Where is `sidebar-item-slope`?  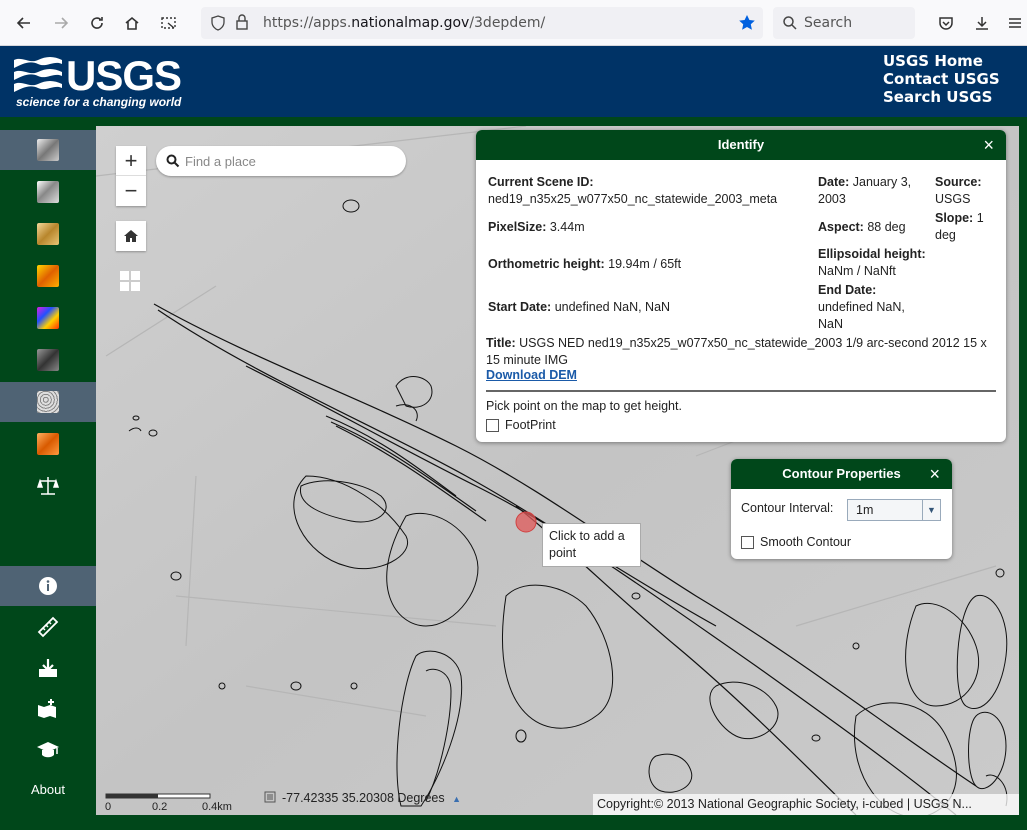 sidebar-item-slope is located at coordinates (48, 360).